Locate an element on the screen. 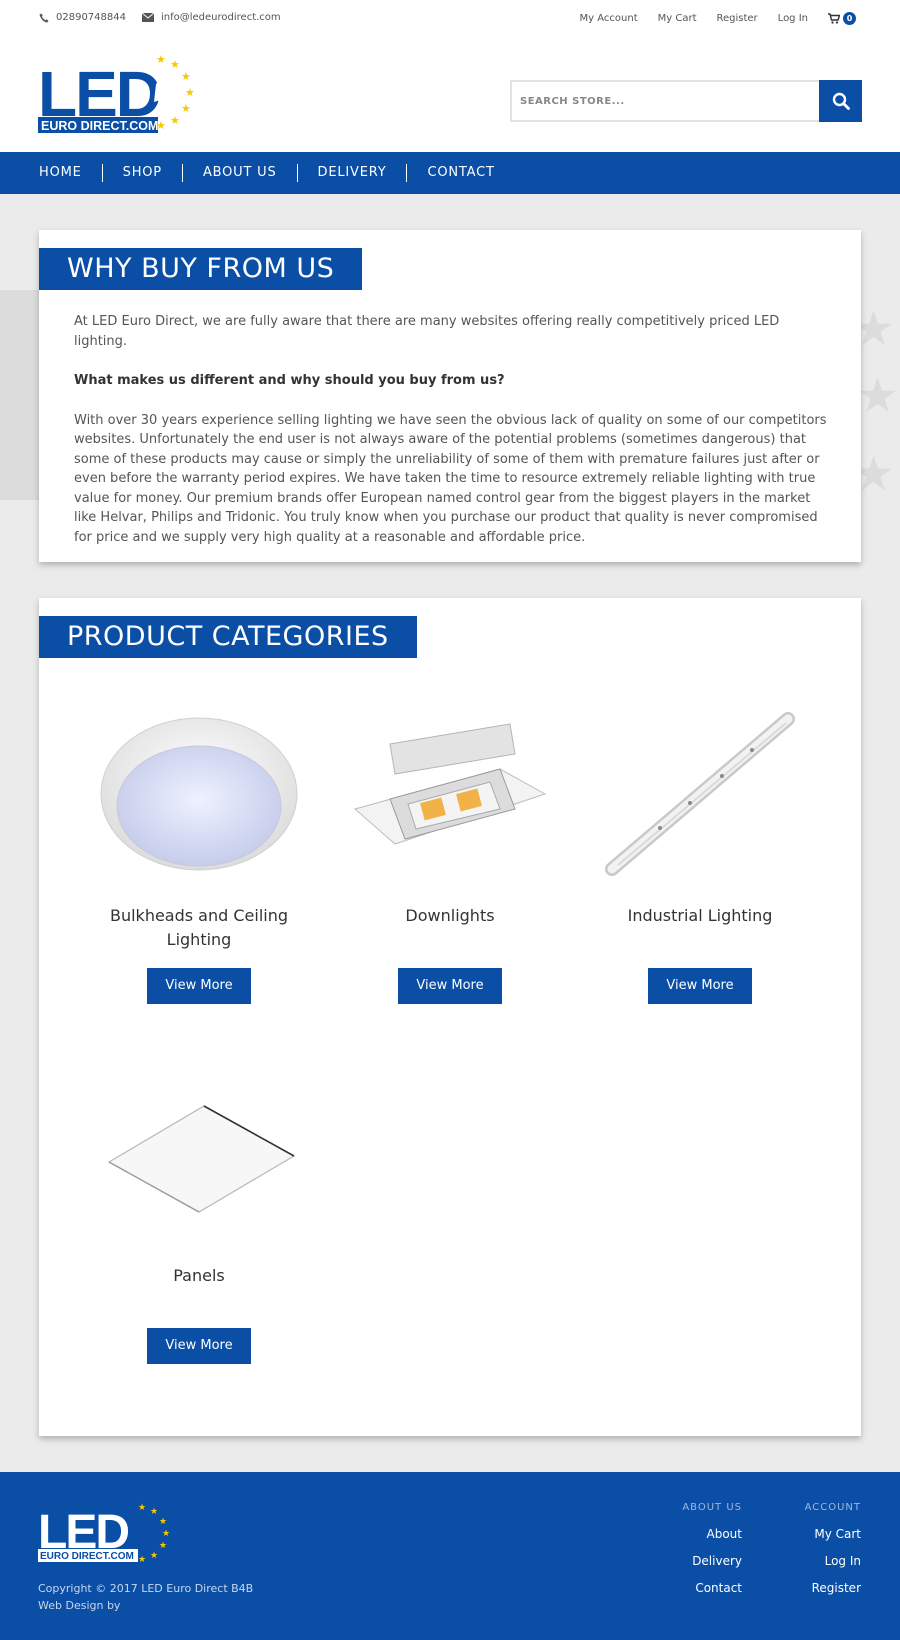 This screenshot has height=1640, width=900. mini-cart: 0 is located at coordinates (842, 18).